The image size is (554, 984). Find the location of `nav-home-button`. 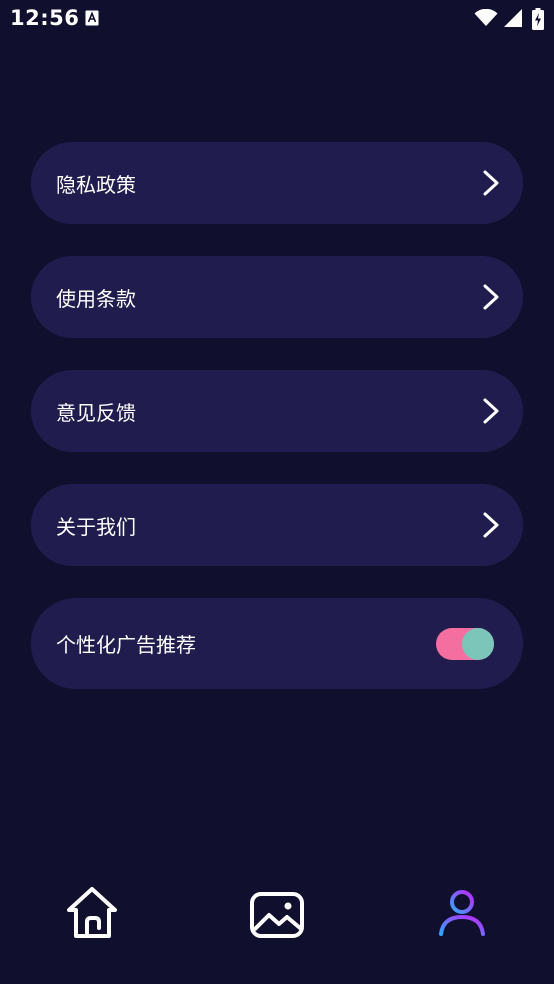

nav-home-button is located at coordinates (92, 915).